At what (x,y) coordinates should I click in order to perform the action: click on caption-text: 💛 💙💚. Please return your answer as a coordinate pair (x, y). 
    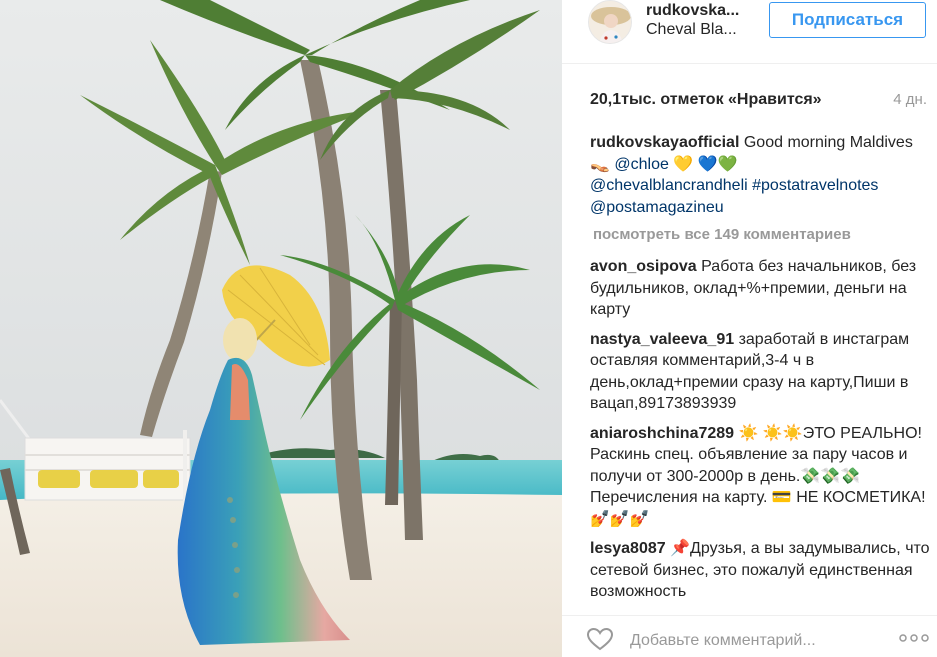
    Looking at the image, I should click on (703, 164).